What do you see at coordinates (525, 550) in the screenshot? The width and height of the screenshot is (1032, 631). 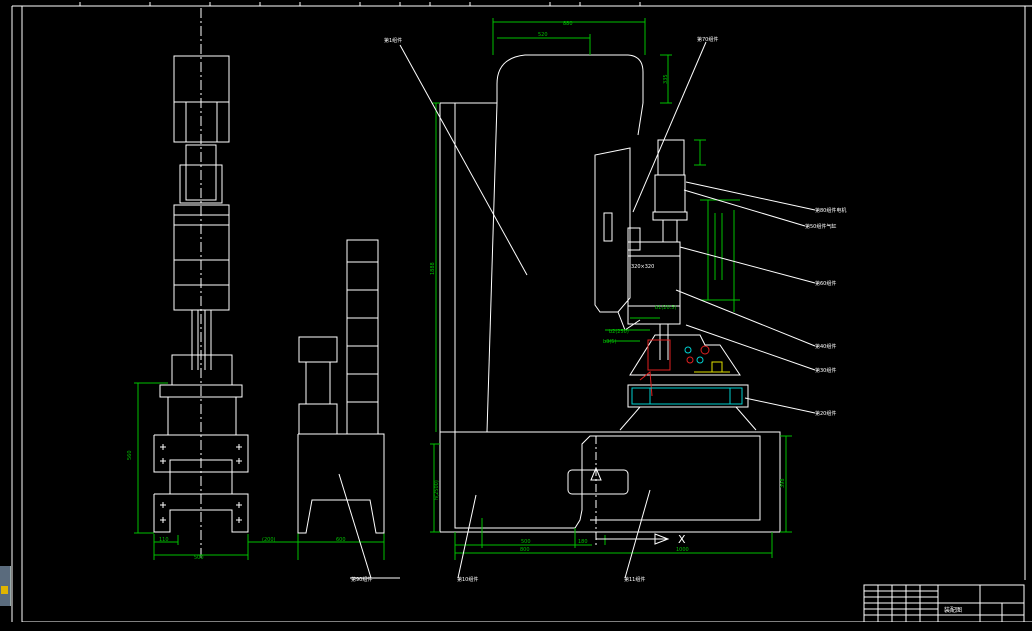 I see `dim-bottom-total-left: 800` at bounding box center [525, 550].